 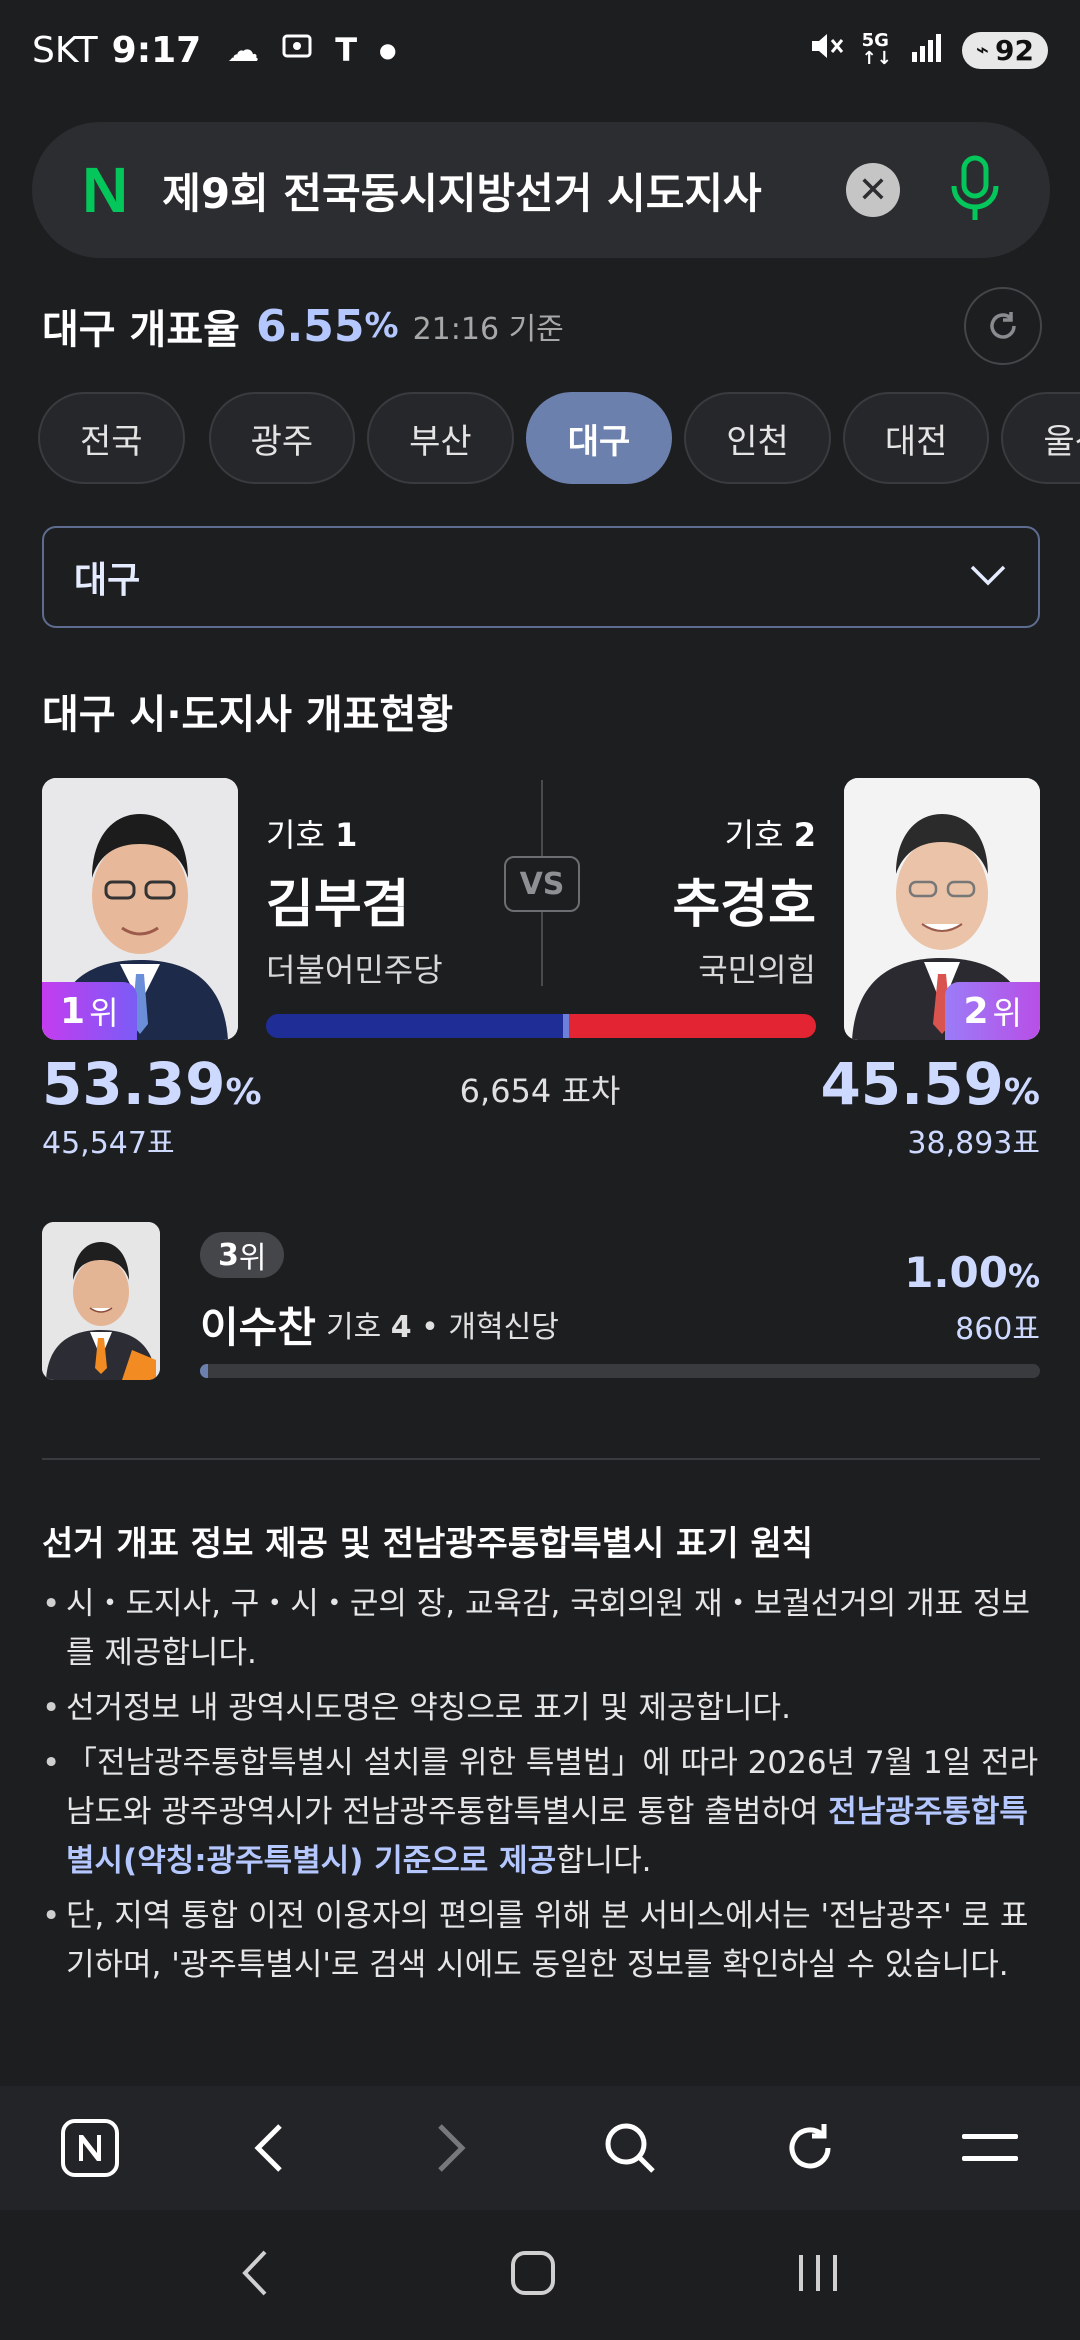 I want to click on count-rate-row: 대구 개표율 6.55 % 21:16 기준, so click(x=542, y=326).